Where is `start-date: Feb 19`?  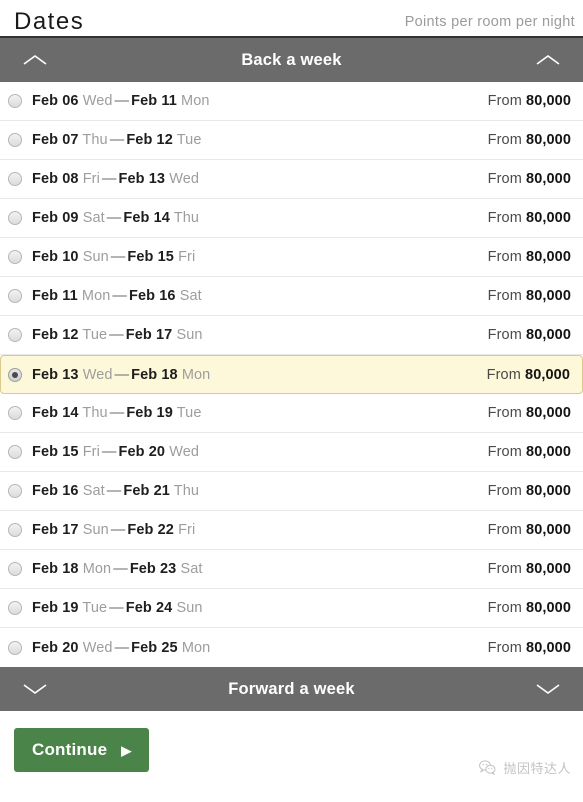 start-date: Feb 19 is located at coordinates (55, 608).